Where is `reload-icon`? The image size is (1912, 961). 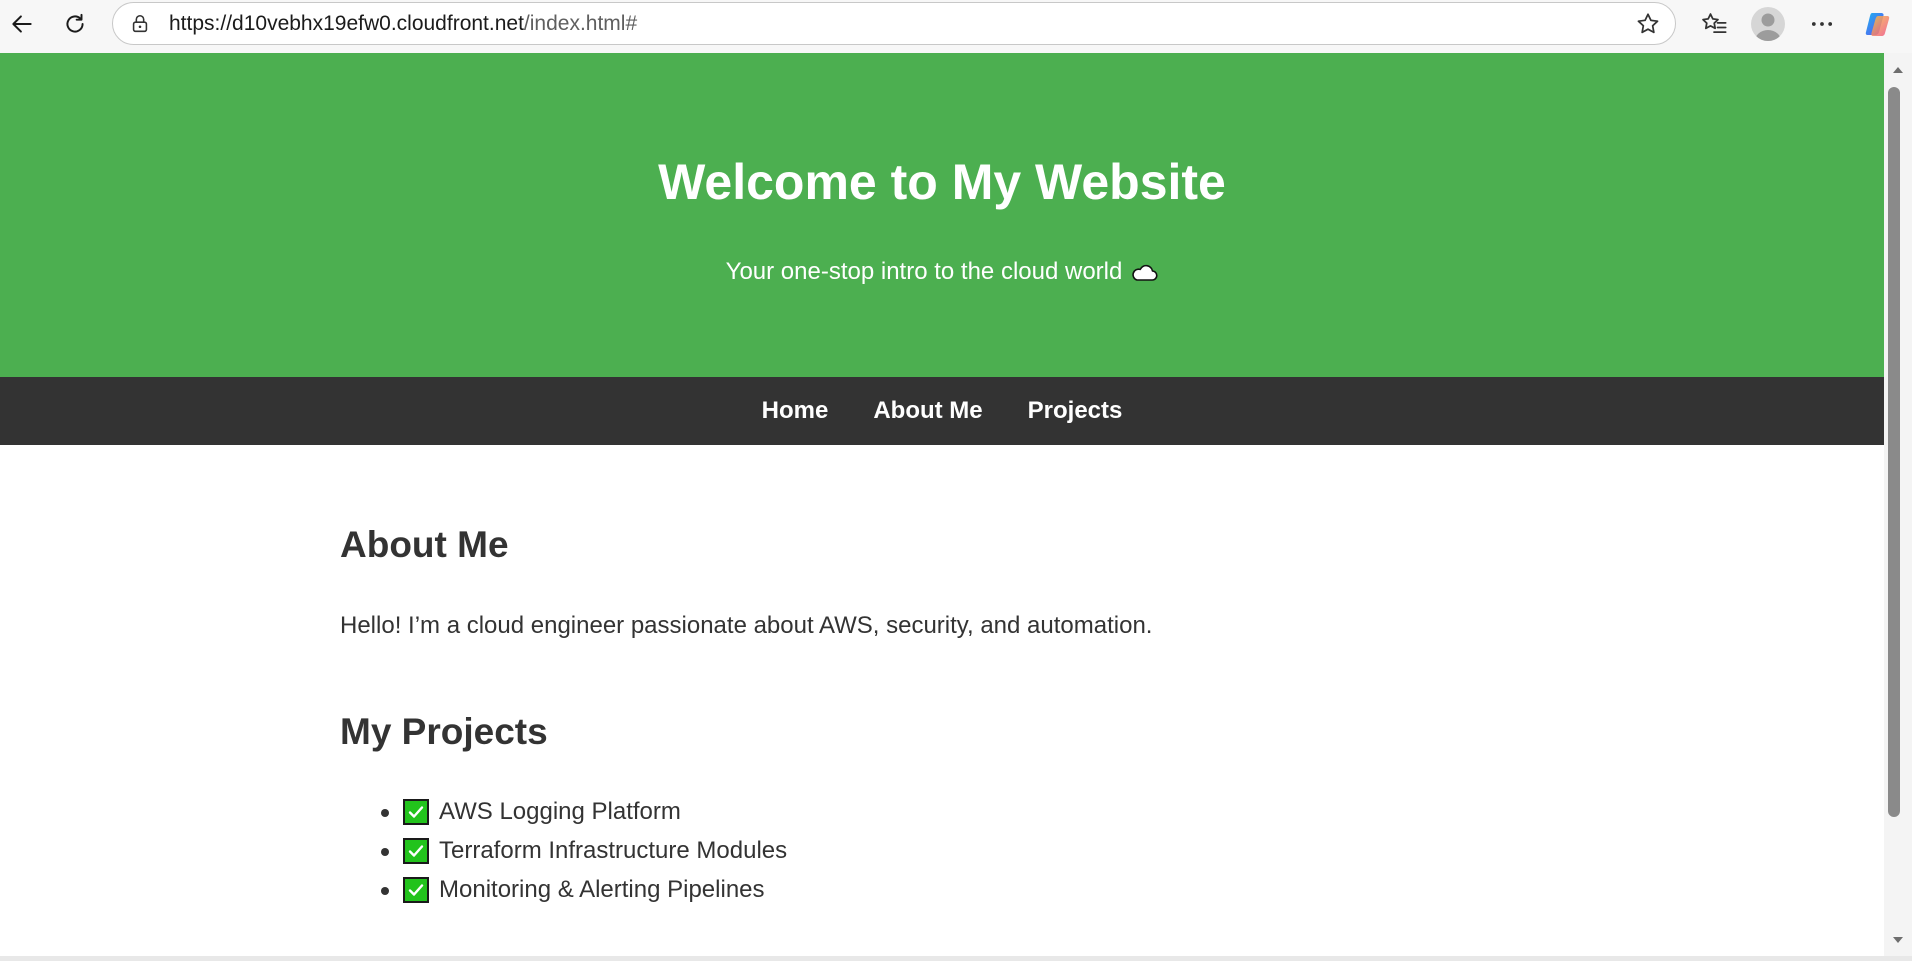
reload-icon is located at coordinates (75, 23).